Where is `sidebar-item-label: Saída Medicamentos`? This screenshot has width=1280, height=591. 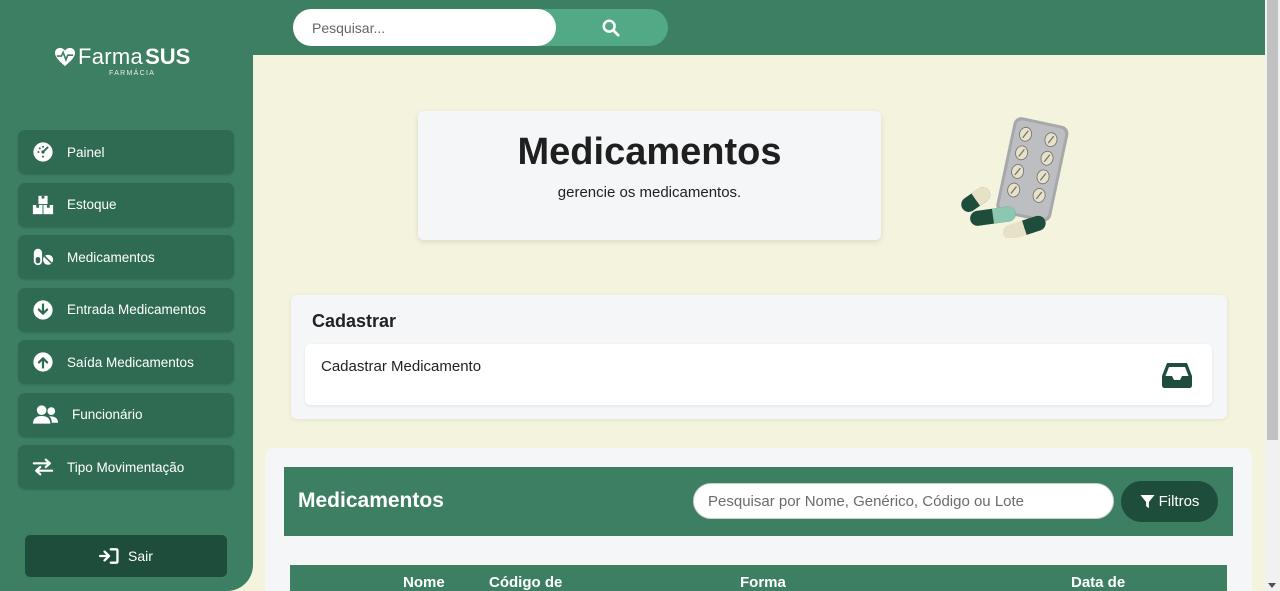 sidebar-item-label: Saída Medicamentos is located at coordinates (130, 362).